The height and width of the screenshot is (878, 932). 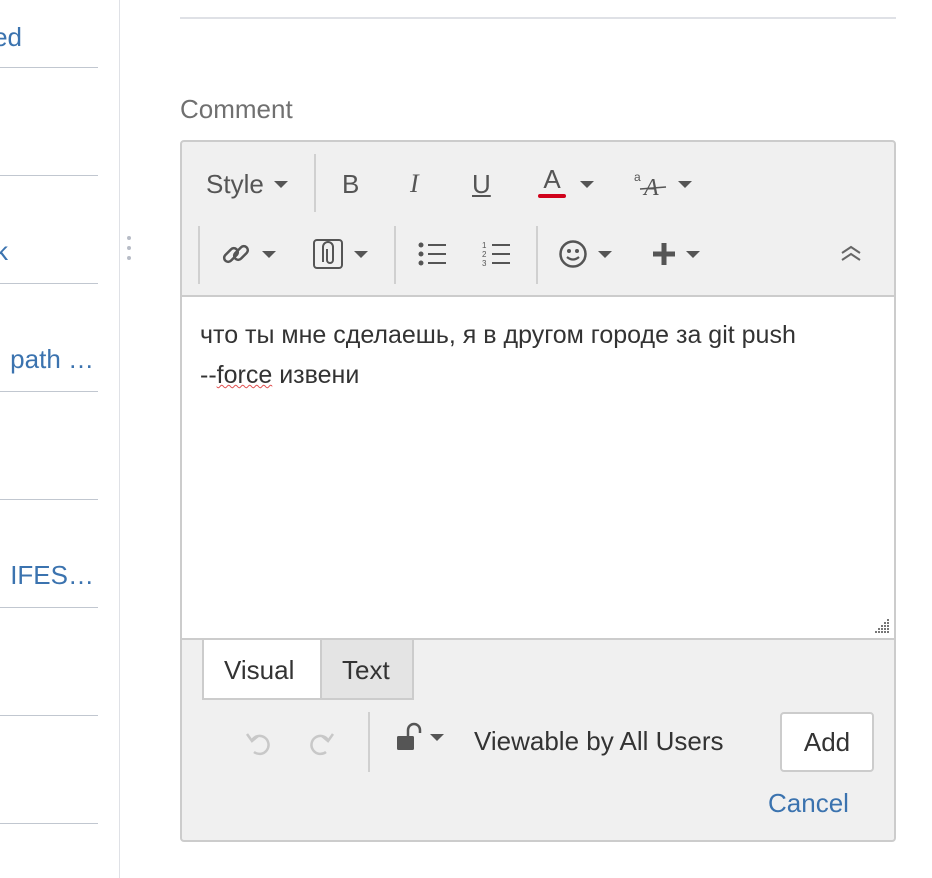 What do you see at coordinates (321, 743) in the screenshot?
I see `redo-icon` at bounding box center [321, 743].